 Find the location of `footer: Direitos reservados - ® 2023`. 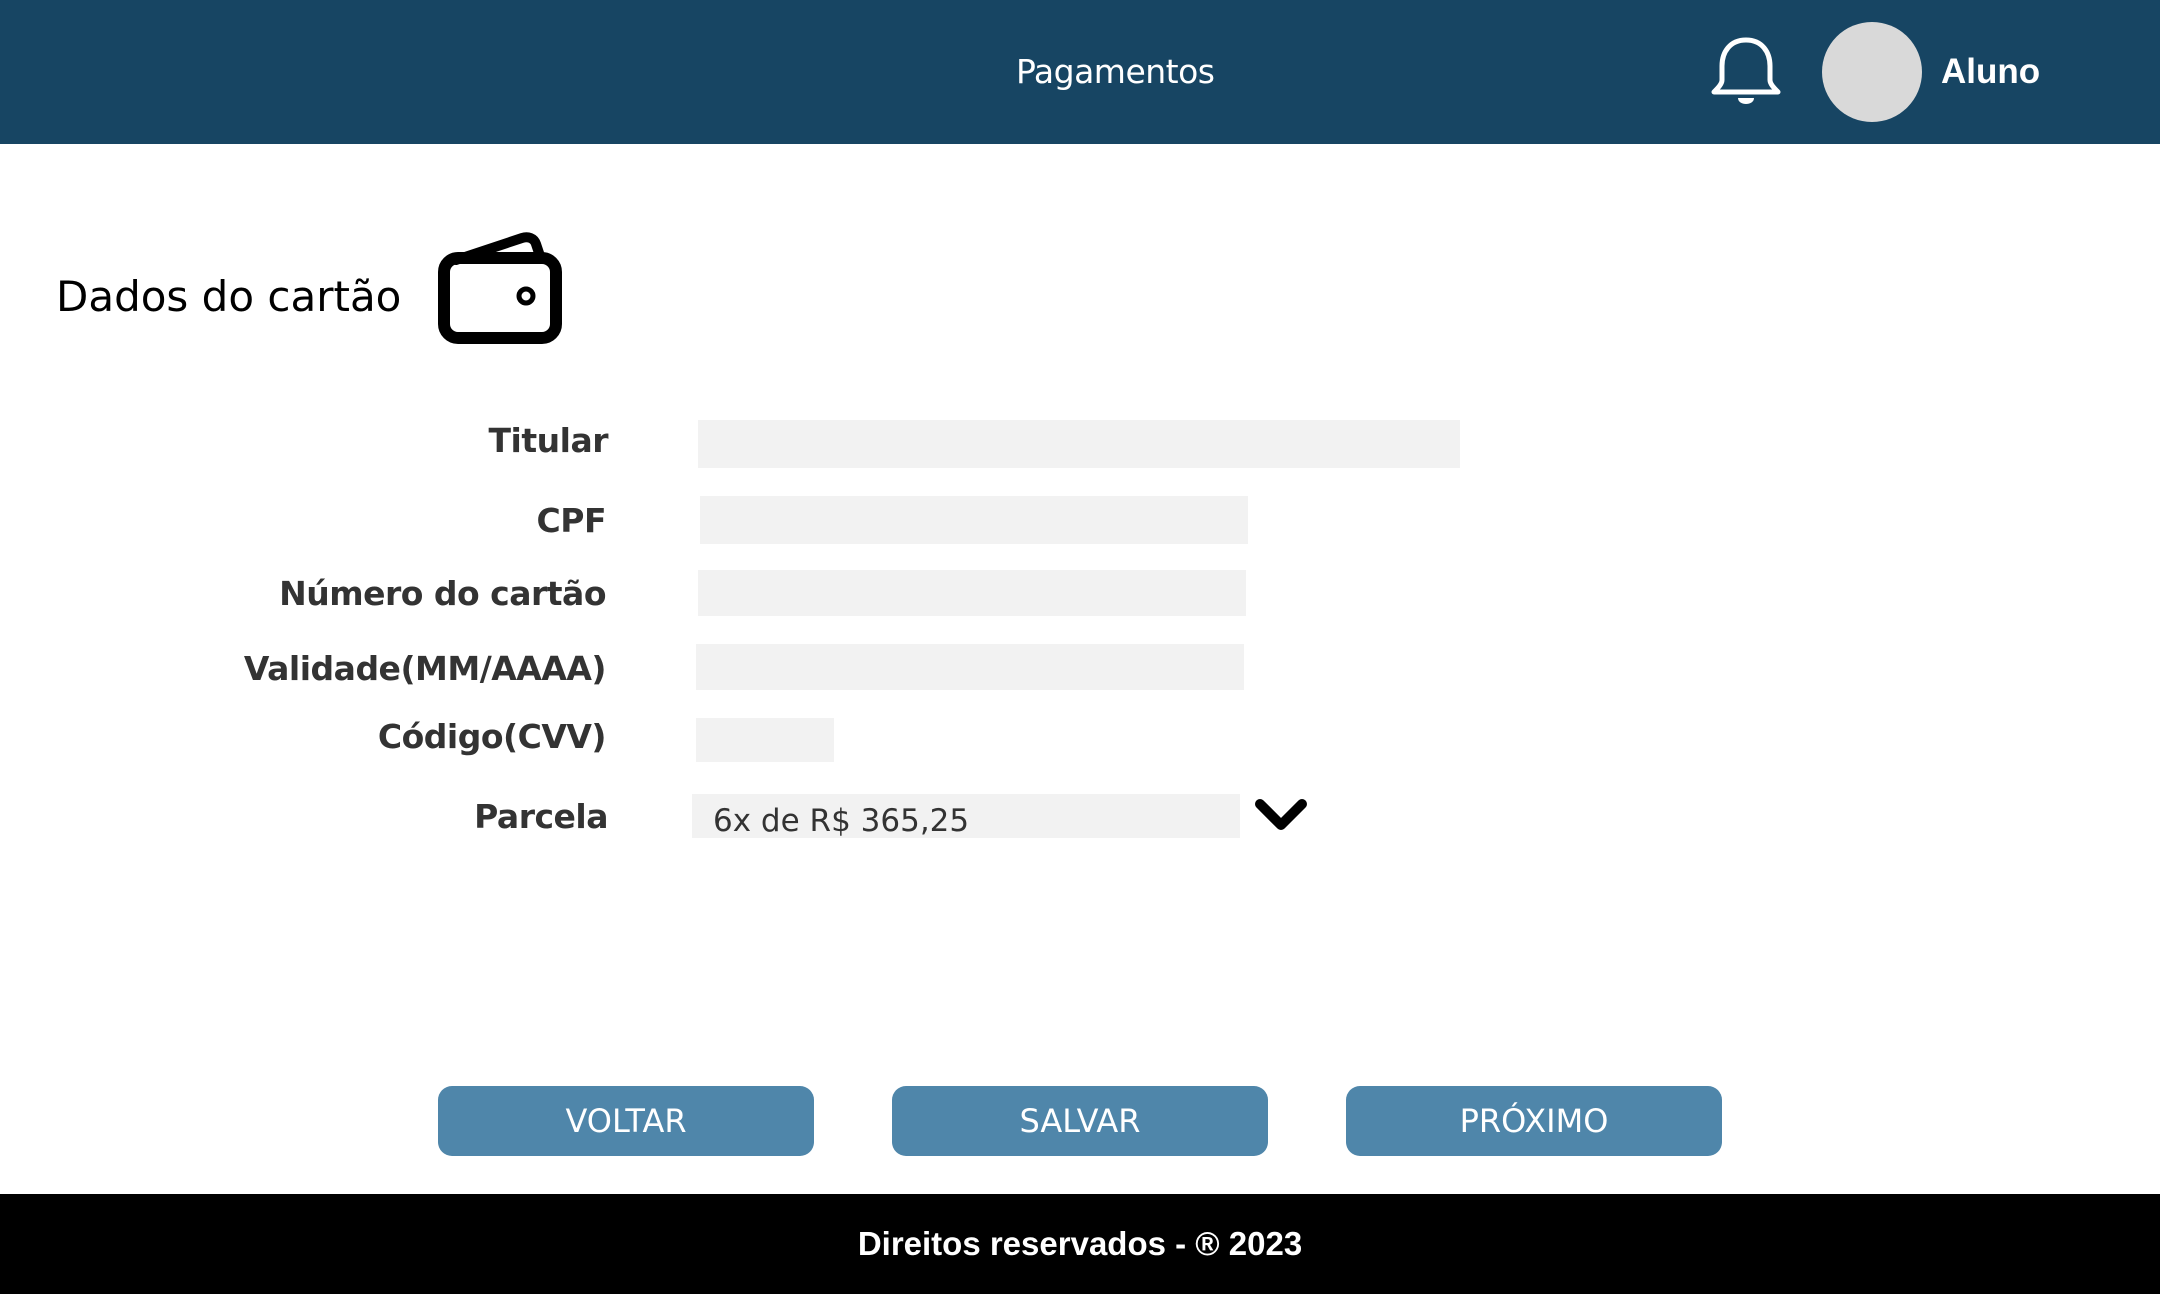

footer: Direitos reservados - ® 2023 is located at coordinates (1080, 1244).